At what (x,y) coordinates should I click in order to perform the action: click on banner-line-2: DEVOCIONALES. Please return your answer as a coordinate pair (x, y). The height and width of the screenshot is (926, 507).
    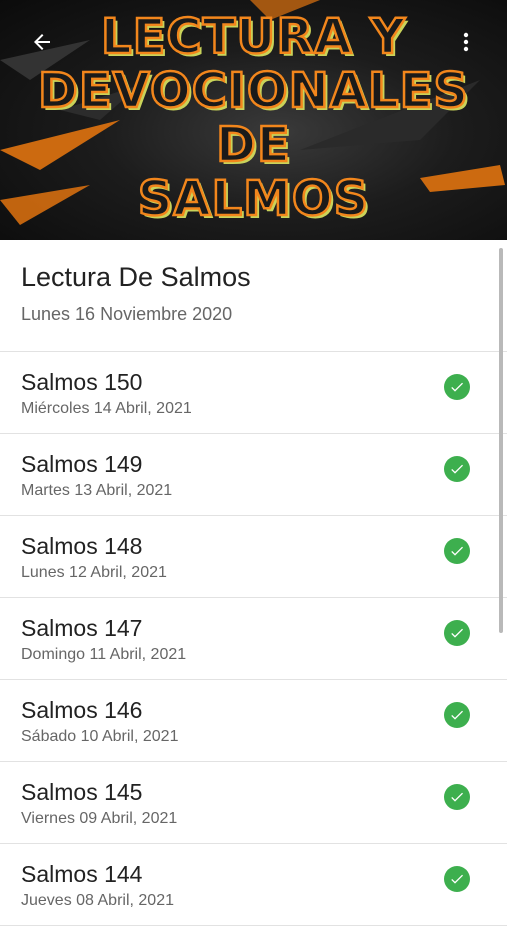
    Looking at the image, I should click on (253, 91).